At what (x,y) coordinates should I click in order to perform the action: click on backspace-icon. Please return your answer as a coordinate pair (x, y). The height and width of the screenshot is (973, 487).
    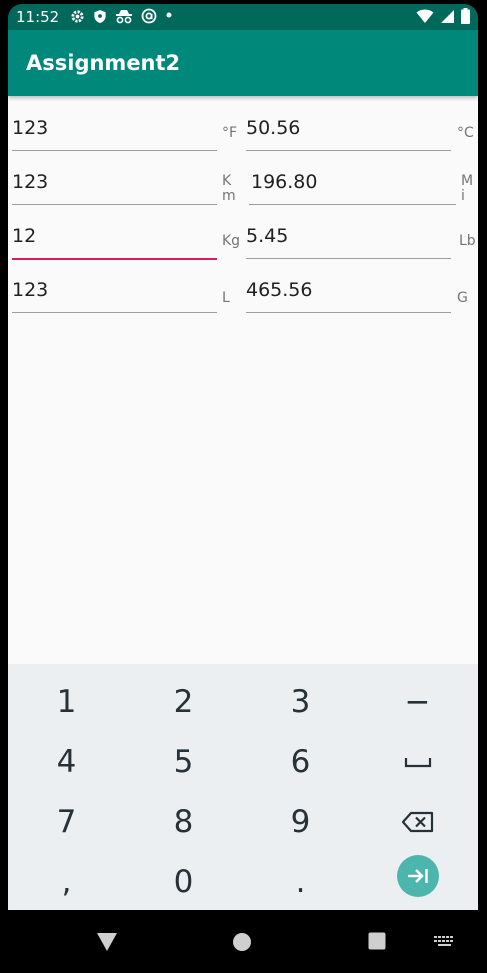
    Looking at the image, I should click on (417, 822).